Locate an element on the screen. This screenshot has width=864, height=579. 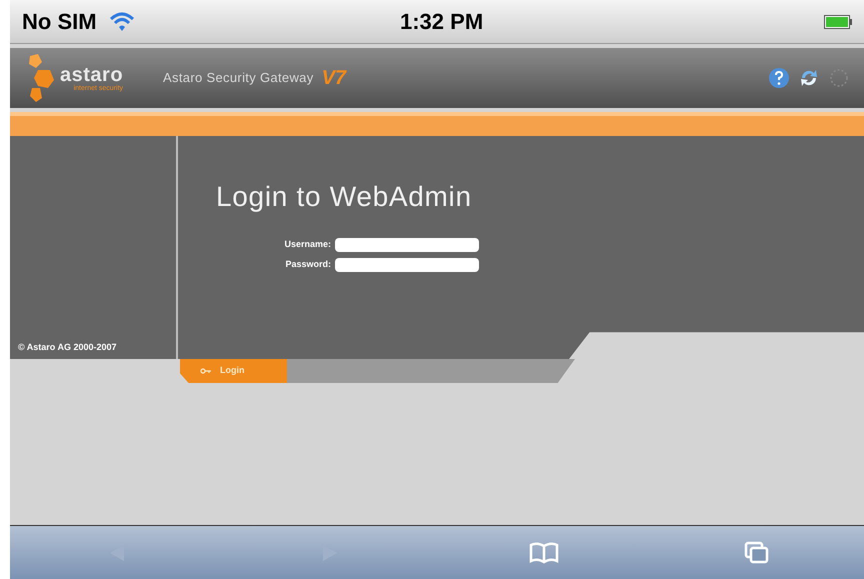
product-title: Astaro Security Gateway is located at coordinates (238, 78).